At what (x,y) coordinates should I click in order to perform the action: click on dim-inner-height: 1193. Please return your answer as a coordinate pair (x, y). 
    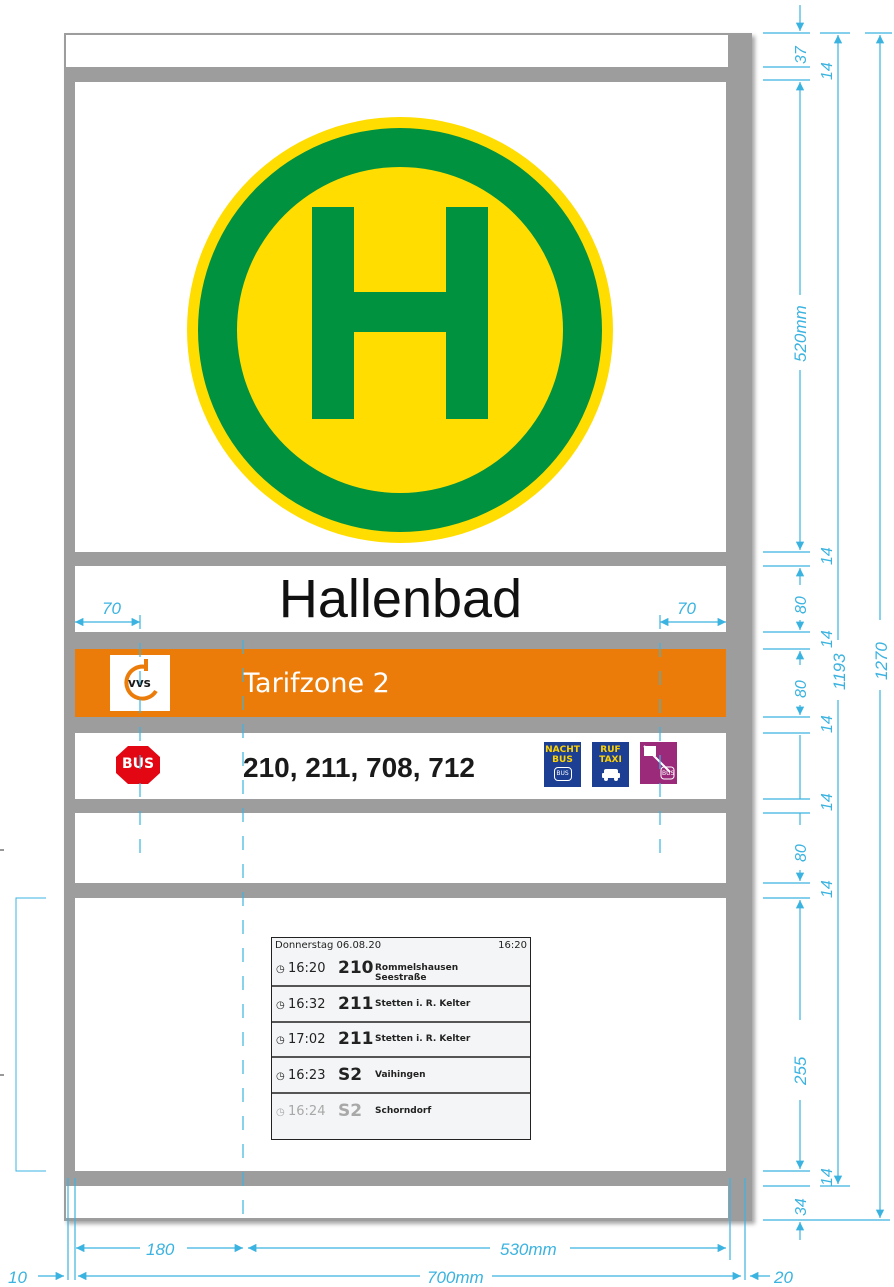
    Looking at the image, I should click on (839, 671).